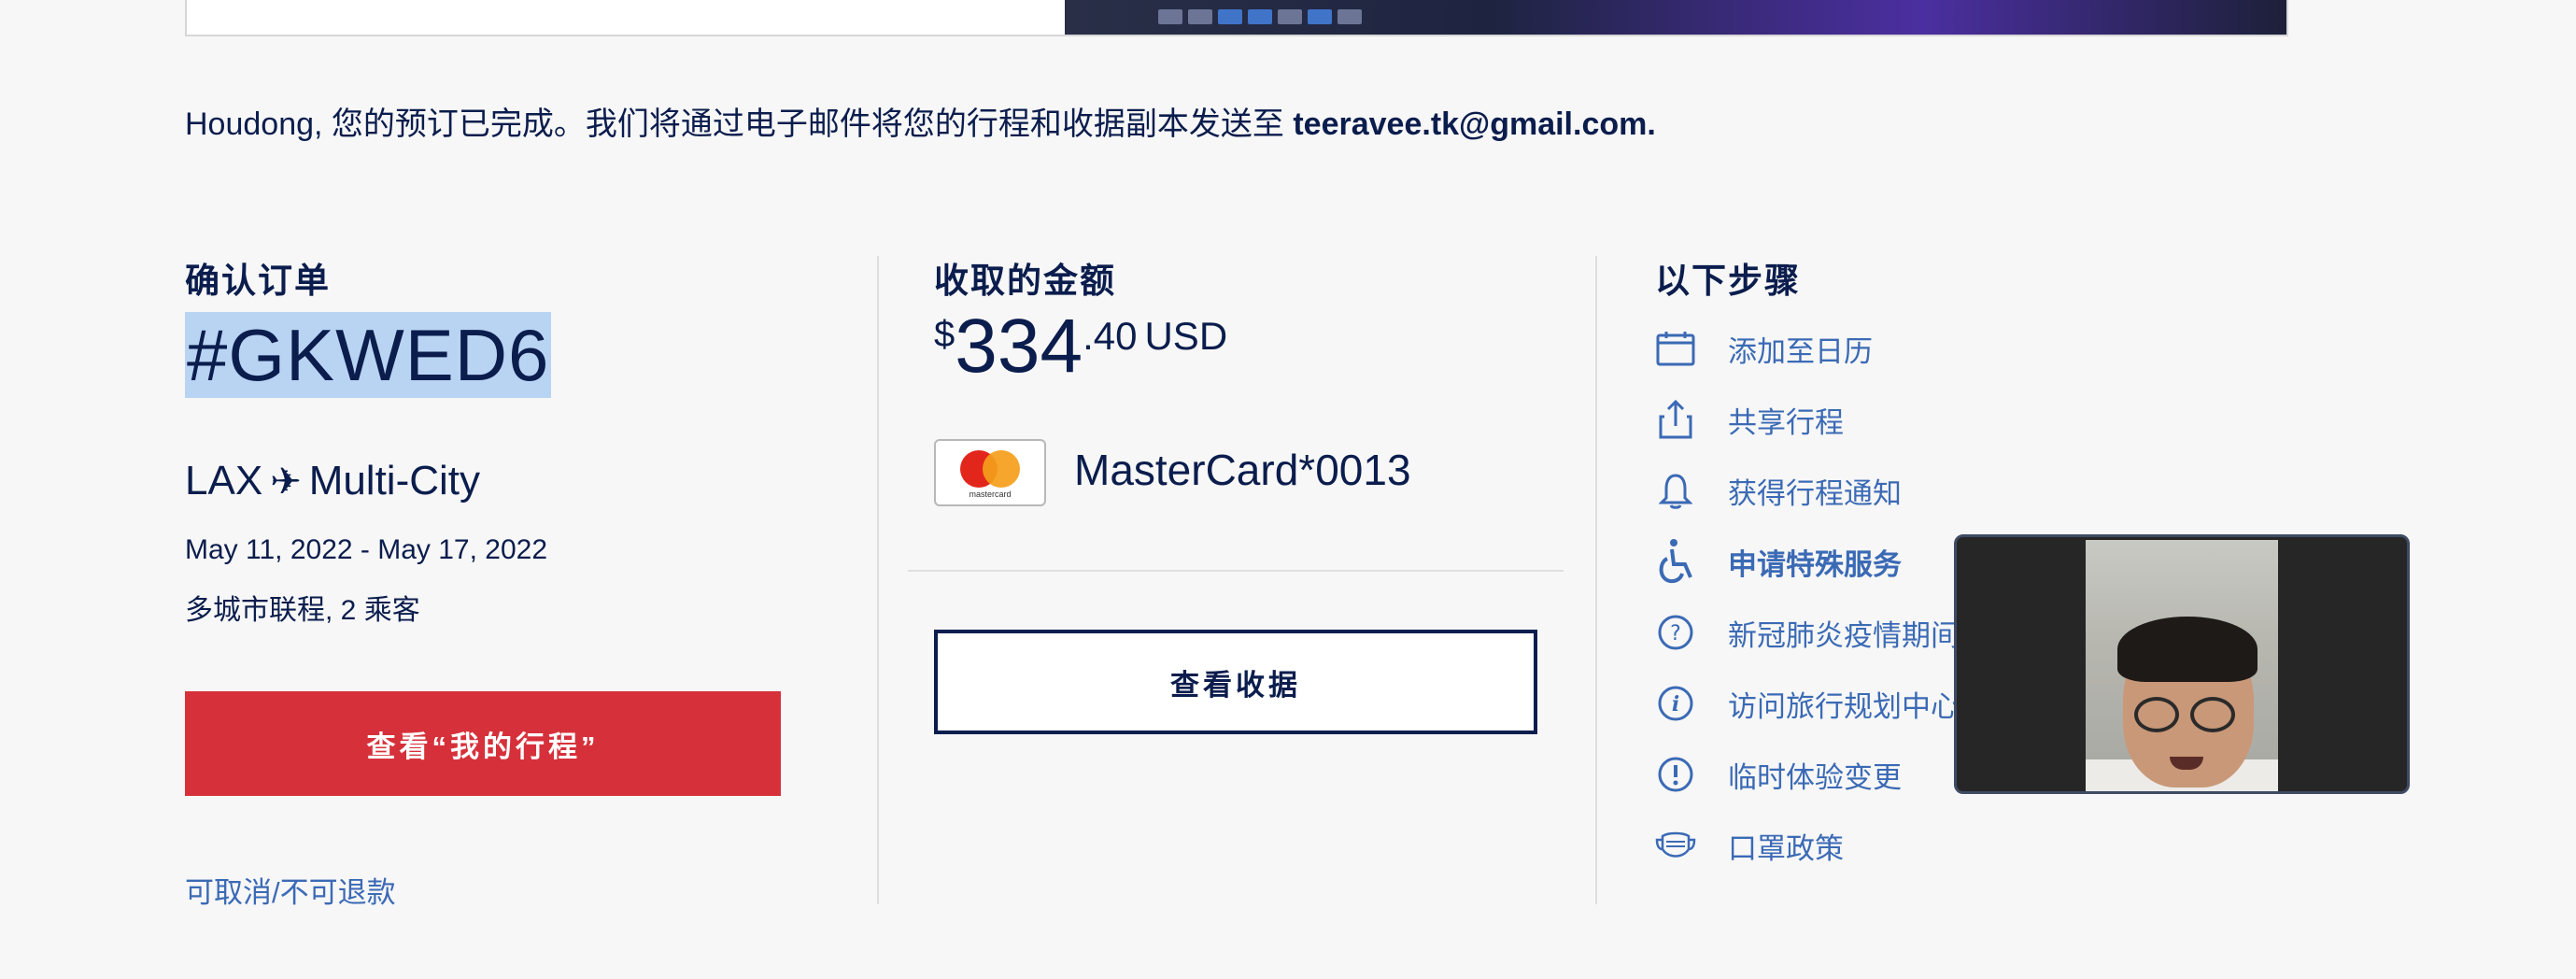  Describe the element at coordinates (1025, 281) in the screenshot. I see `payment-title: 收取的金额` at that location.